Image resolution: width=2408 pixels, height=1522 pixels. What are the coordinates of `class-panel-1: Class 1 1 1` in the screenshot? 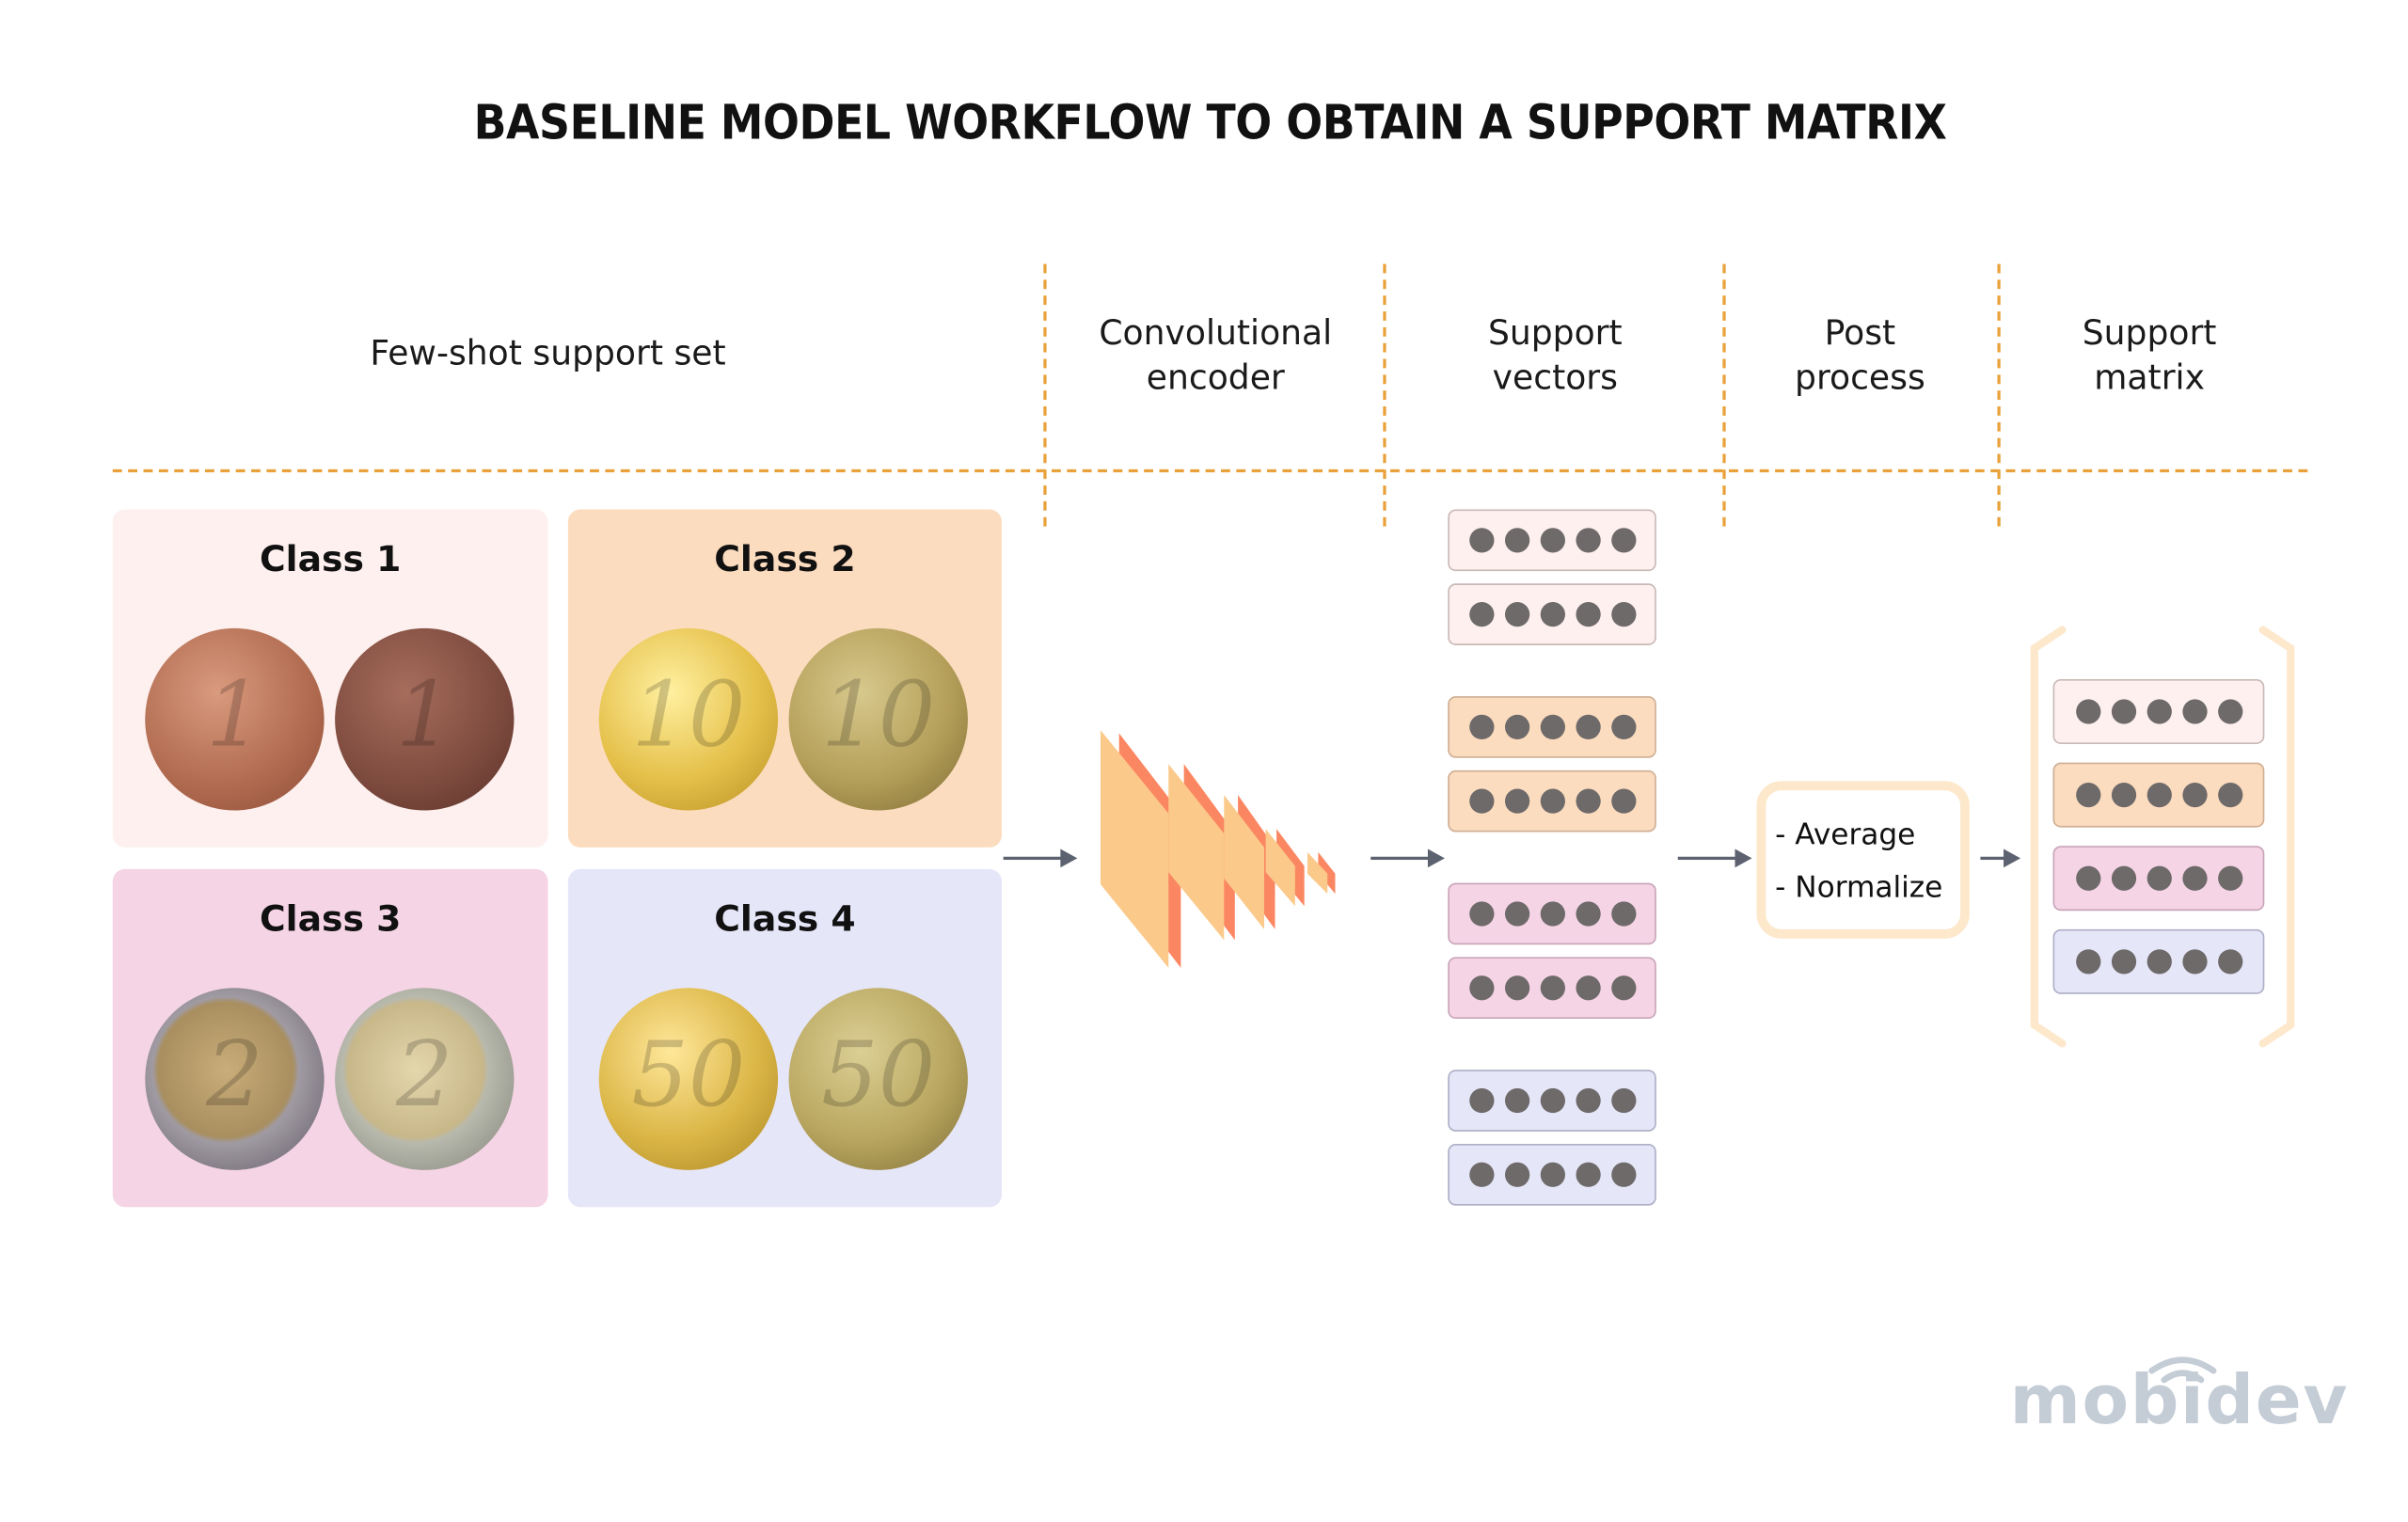 It's located at (330, 678).